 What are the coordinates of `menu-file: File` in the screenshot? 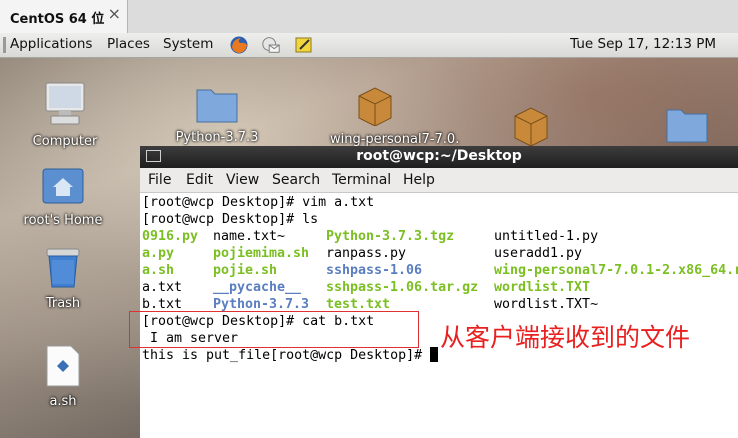 It's located at (159, 180).